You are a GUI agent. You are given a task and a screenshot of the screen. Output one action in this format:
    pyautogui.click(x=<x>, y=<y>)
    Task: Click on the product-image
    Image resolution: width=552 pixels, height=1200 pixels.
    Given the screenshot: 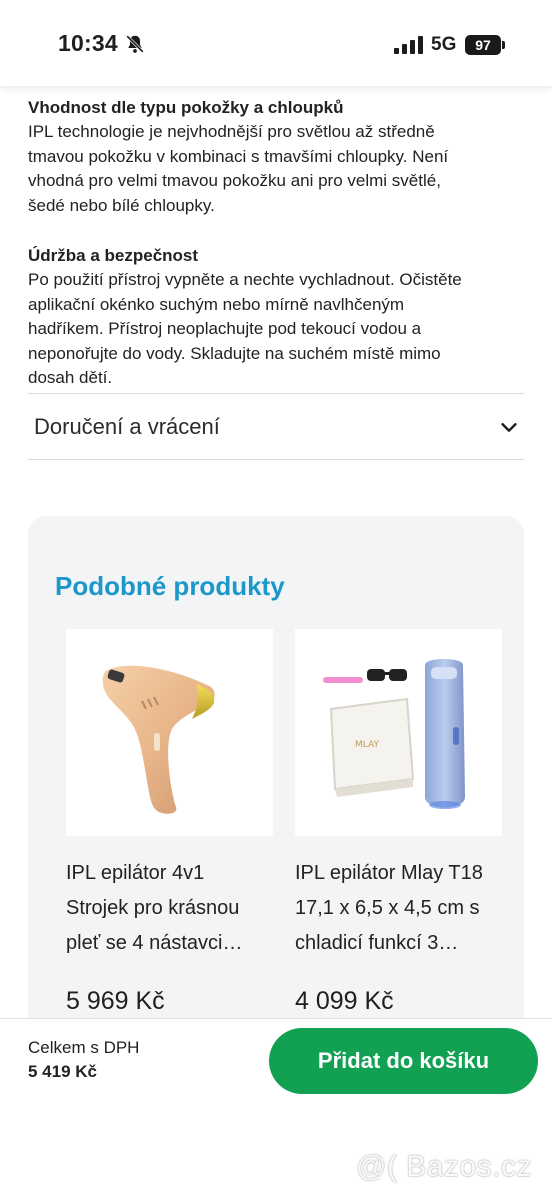 What is the action you would take?
    pyautogui.click(x=169, y=732)
    